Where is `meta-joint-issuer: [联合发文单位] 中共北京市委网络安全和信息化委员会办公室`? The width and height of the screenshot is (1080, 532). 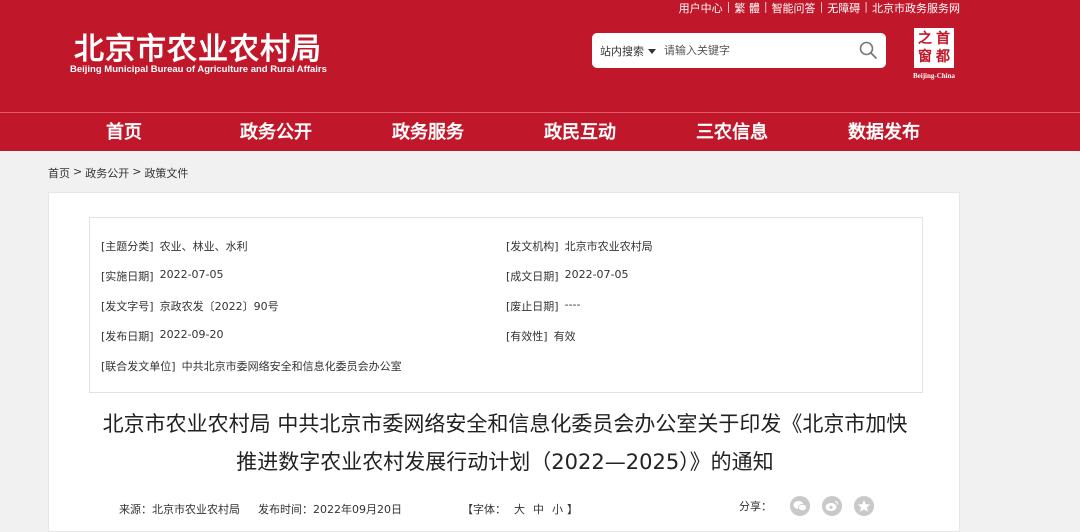 meta-joint-issuer: [联合发文单位] 中共北京市委网络安全和信息化委员会办公室 is located at coordinates (251, 366).